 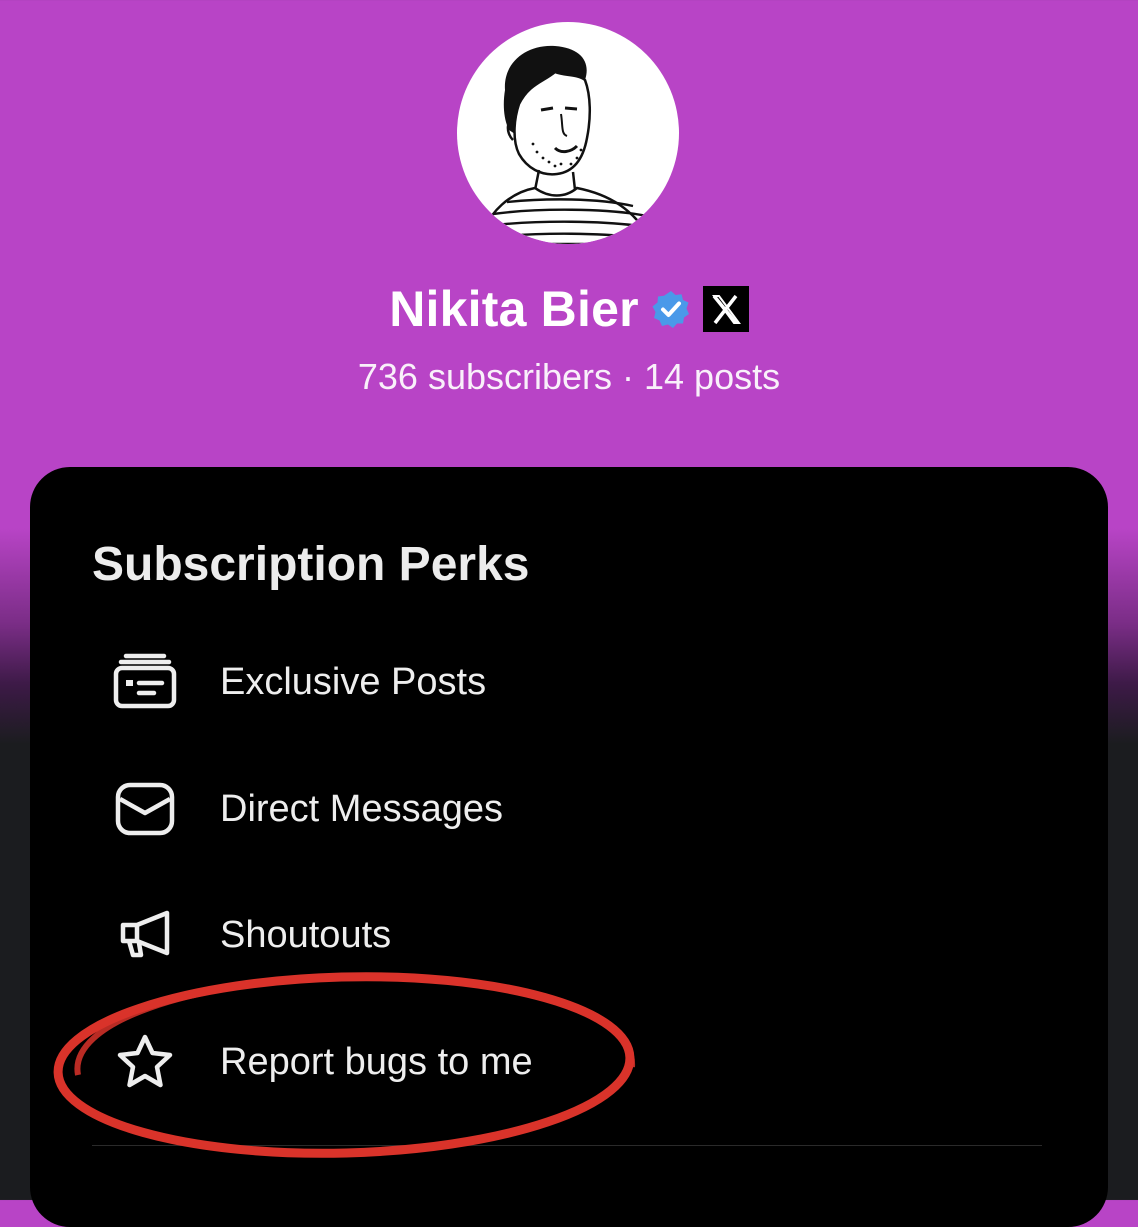 What do you see at coordinates (514, 309) in the screenshot?
I see `profile-name: Nikita Bier` at bounding box center [514, 309].